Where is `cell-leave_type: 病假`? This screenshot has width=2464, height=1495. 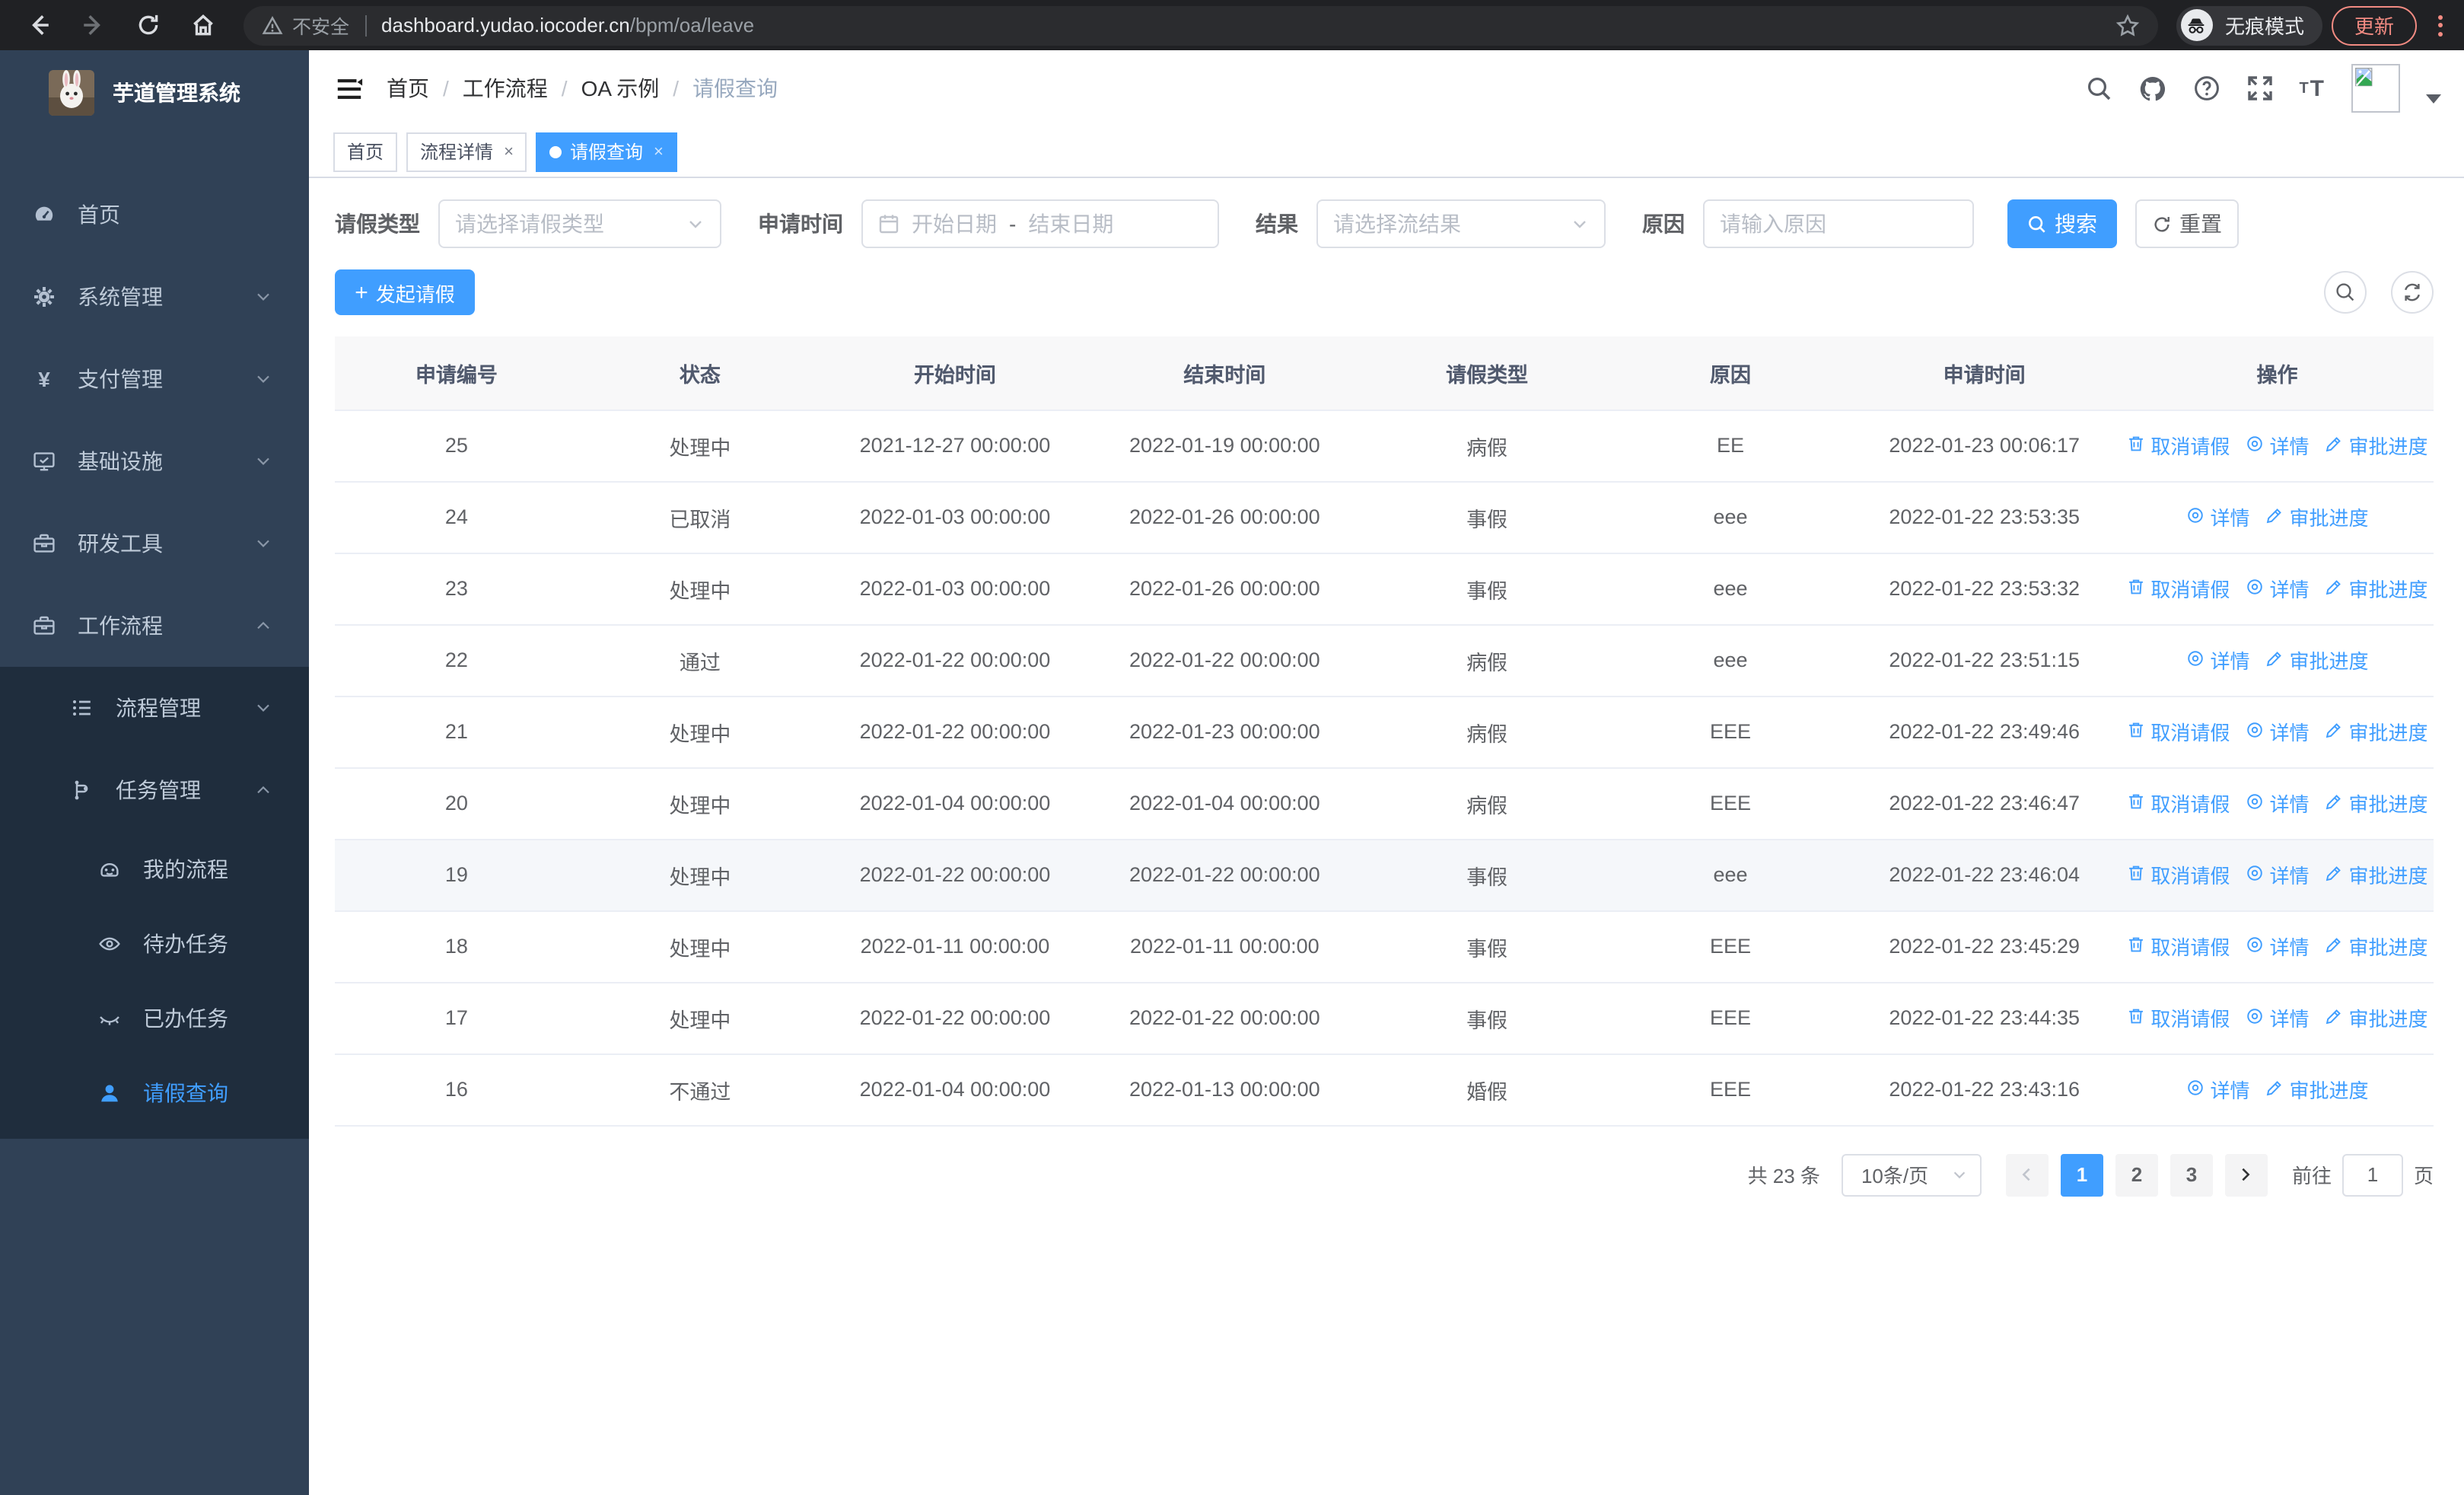 cell-leave_type: 病假 is located at coordinates (1487, 803).